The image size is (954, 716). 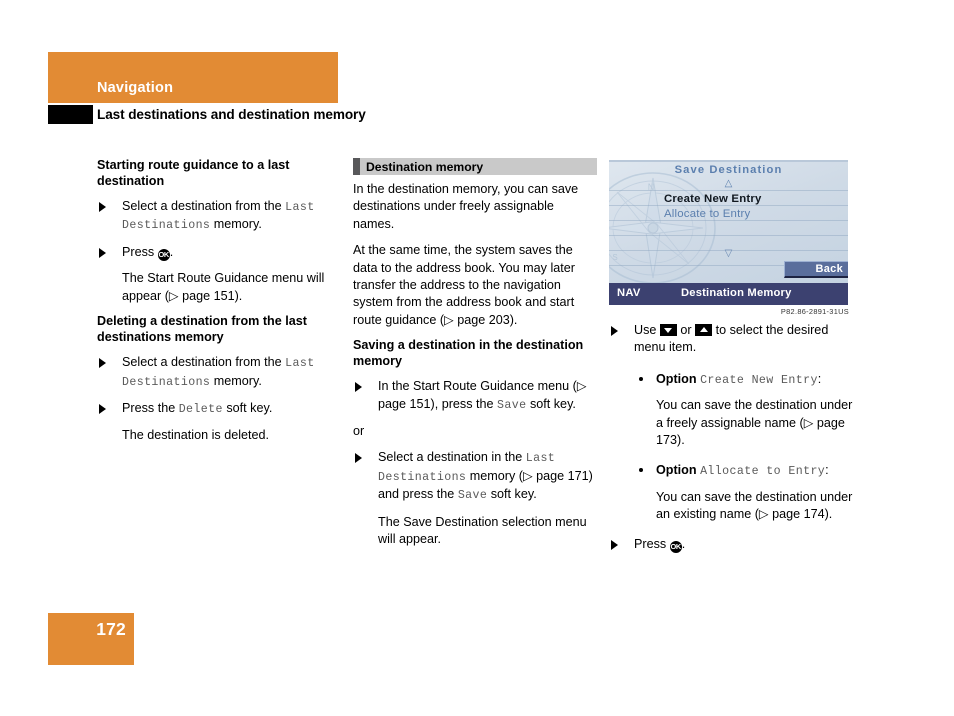 I want to click on menu-item-create-new-entry: Create New Entry, so click(x=713, y=199).